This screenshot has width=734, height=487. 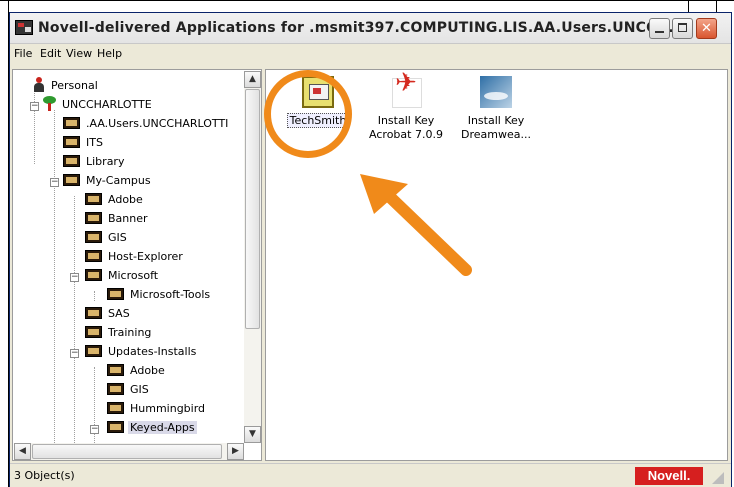 I want to click on tree-item-my-campus: My-Campus, so click(x=108, y=180).